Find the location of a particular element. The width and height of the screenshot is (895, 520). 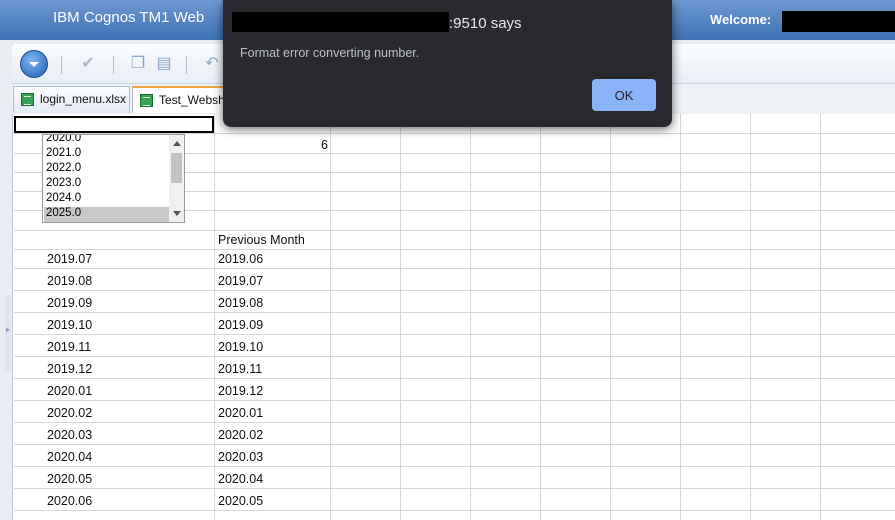

previous-month-cell: 2019.12 is located at coordinates (240, 391).